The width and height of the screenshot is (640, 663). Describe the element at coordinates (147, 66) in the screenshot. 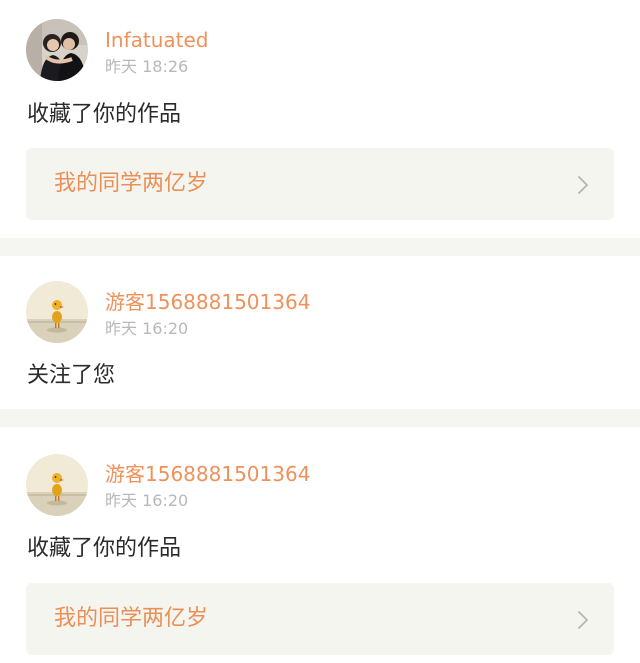

I see `timestamp: 昨天 18:26` at that location.